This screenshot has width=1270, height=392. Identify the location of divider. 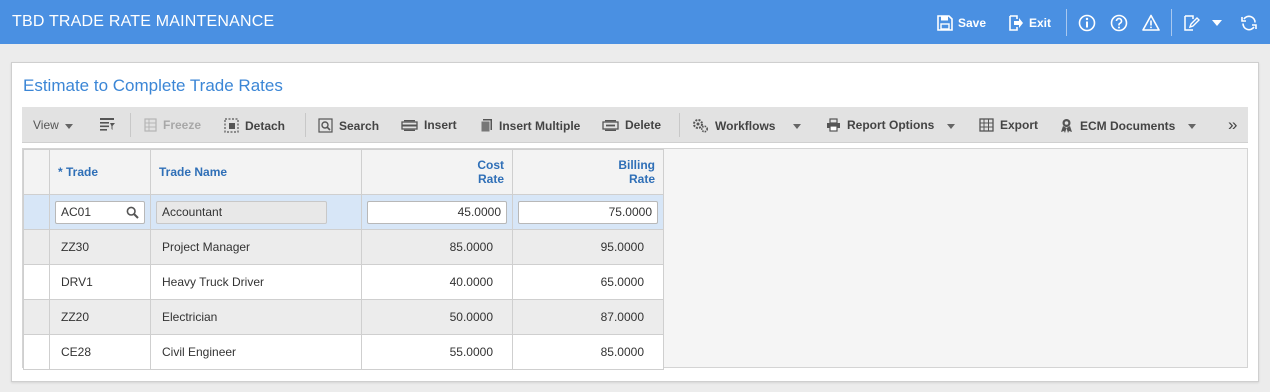
(1066, 22).